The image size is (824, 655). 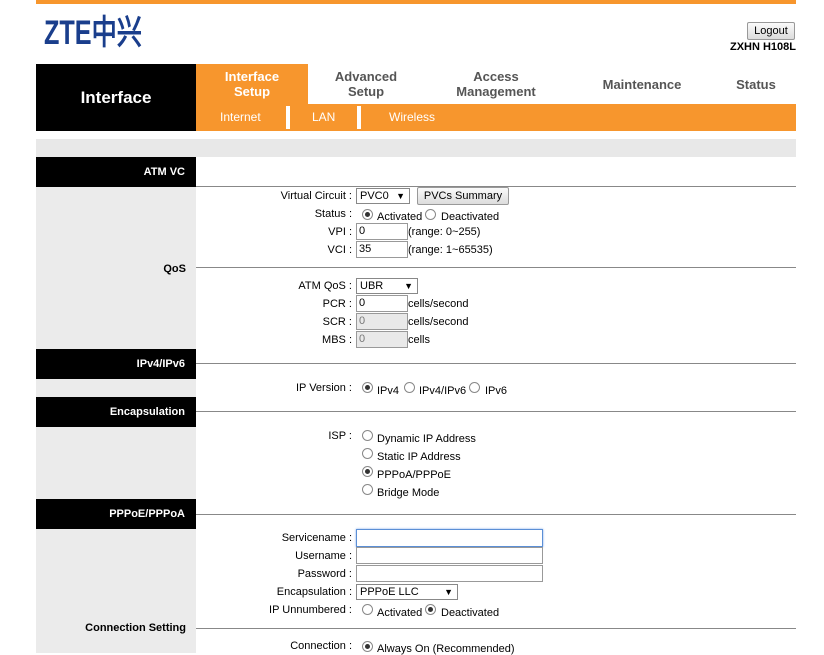 I want to click on mbs-input: 0, so click(x=382, y=339).